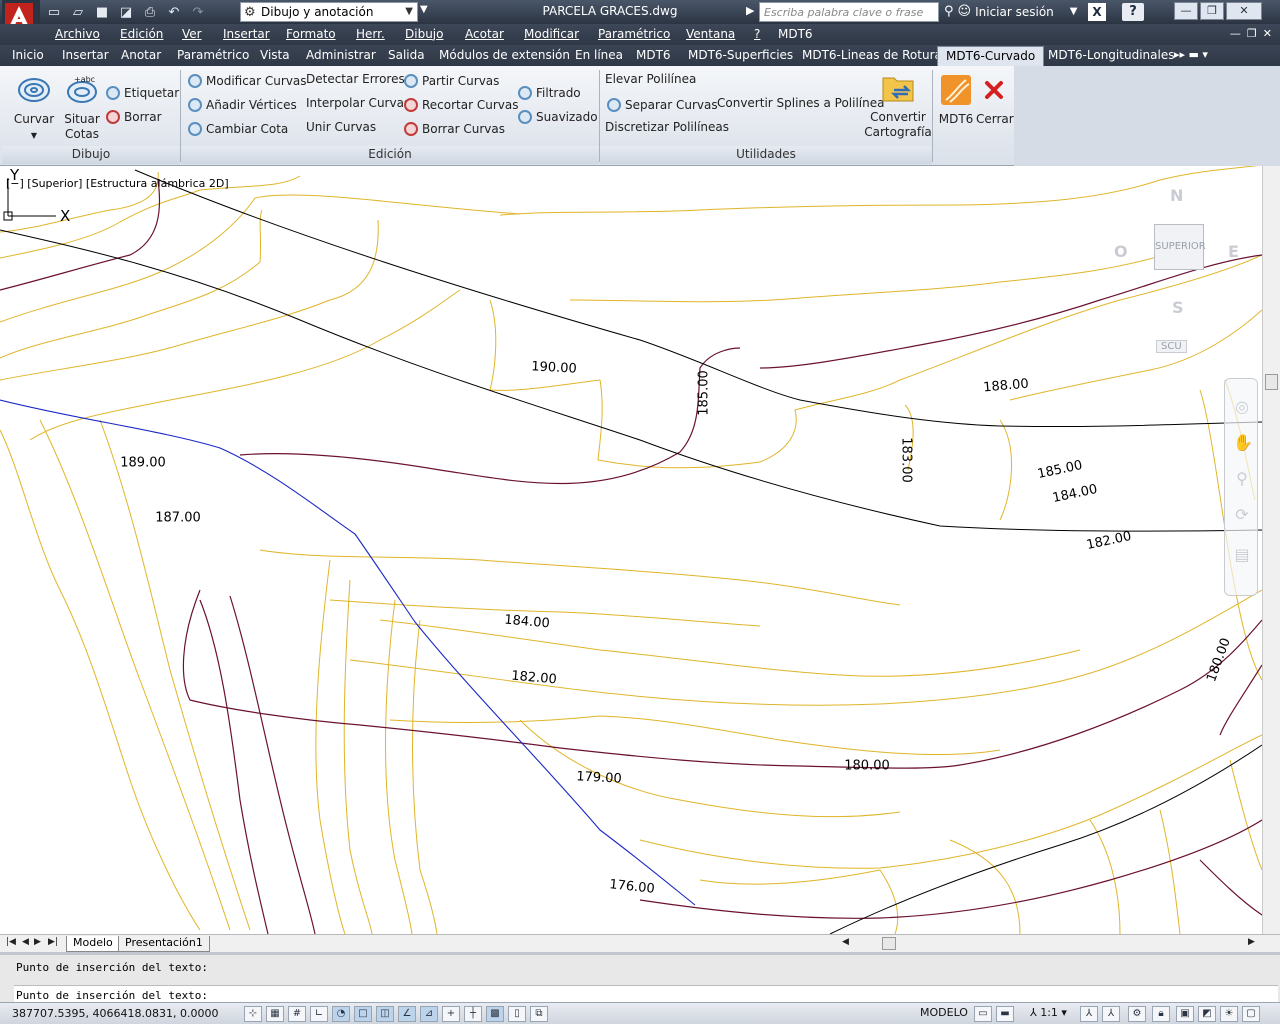 Image resolution: width=1280 pixels, height=1024 pixels. What do you see at coordinates (1229, 1014) in the screenshot?
I see `lightbulb-icon: ☀` at bounding box center [1229, 1014].